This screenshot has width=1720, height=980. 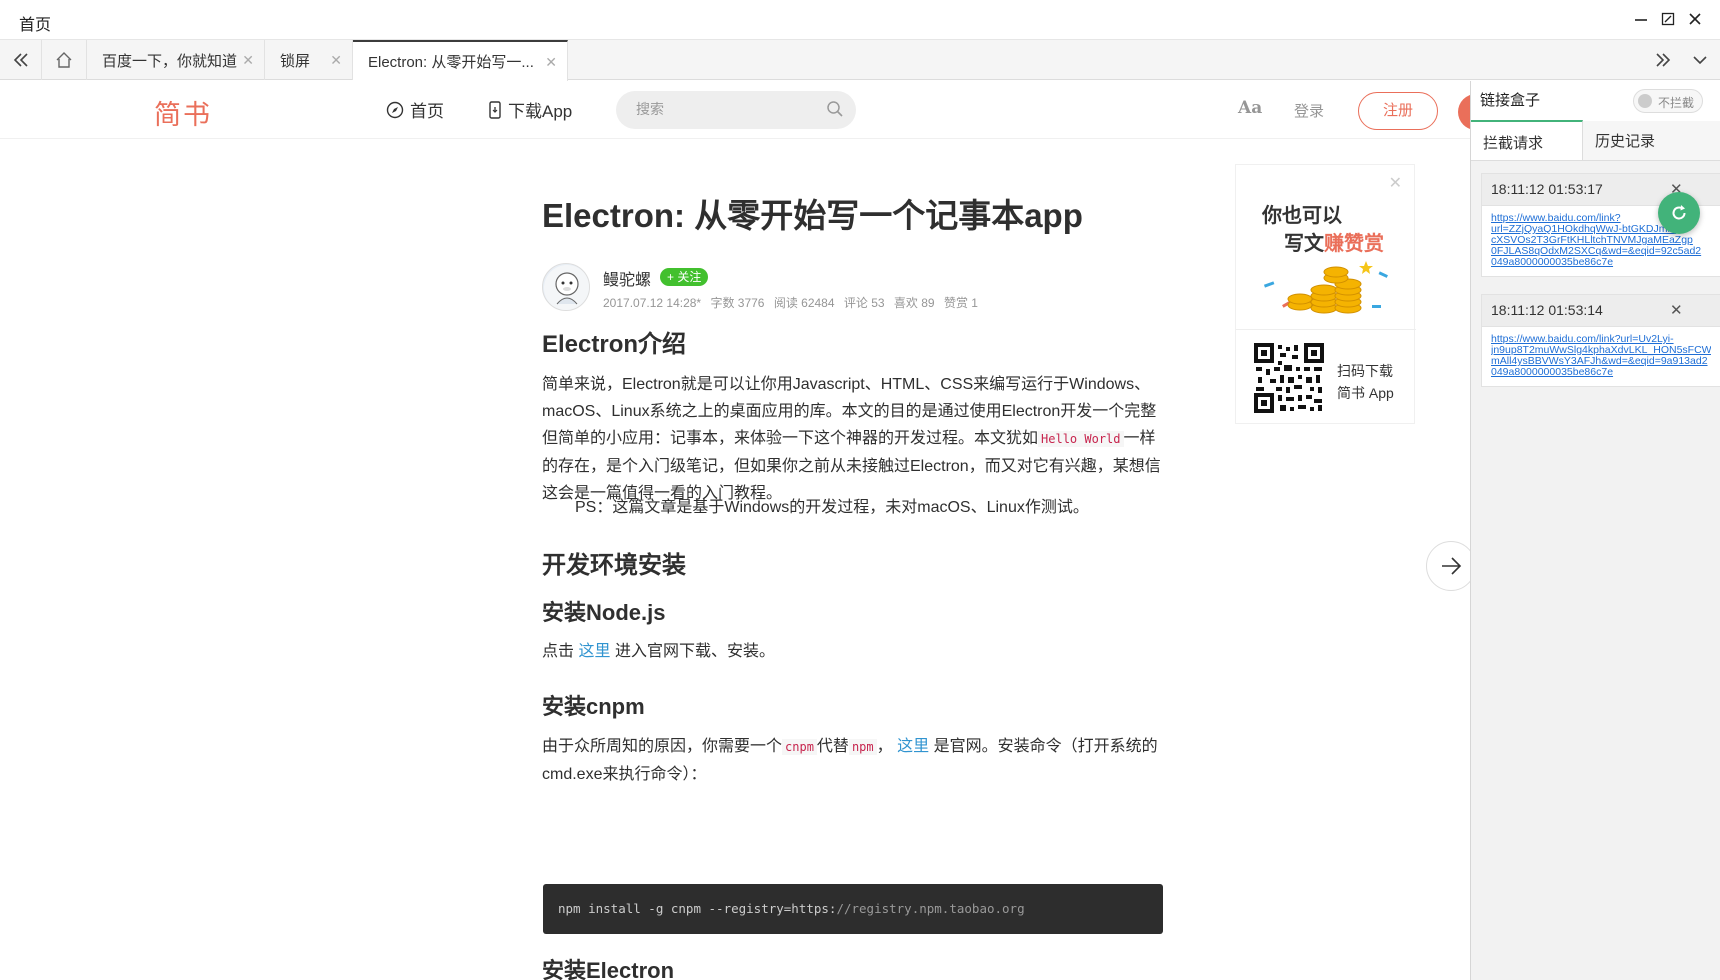 I want to click on avatar, so click(x=566, y=287).